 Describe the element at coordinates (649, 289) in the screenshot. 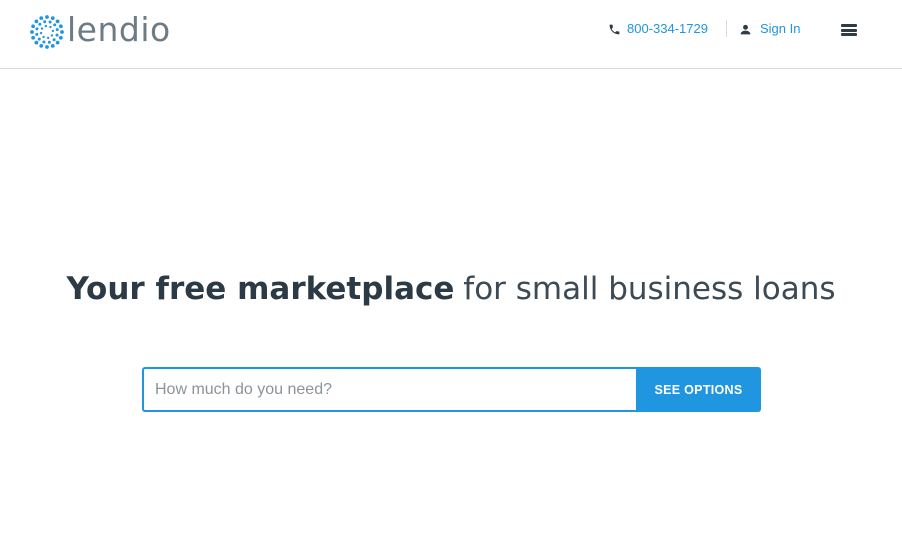

I see `headline-light: for small business loans` at that location.